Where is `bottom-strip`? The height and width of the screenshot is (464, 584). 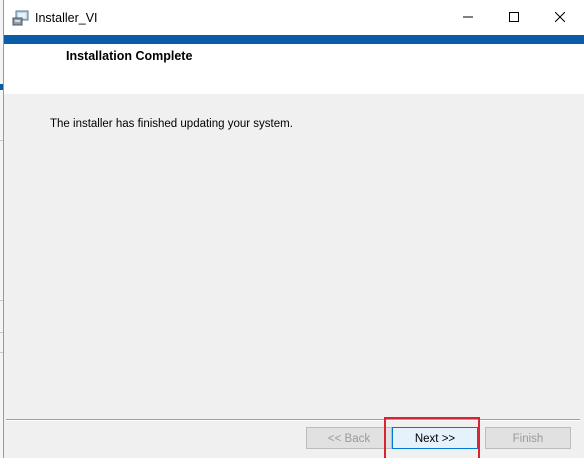 bottom-strip is located at coordinates (292, 461).